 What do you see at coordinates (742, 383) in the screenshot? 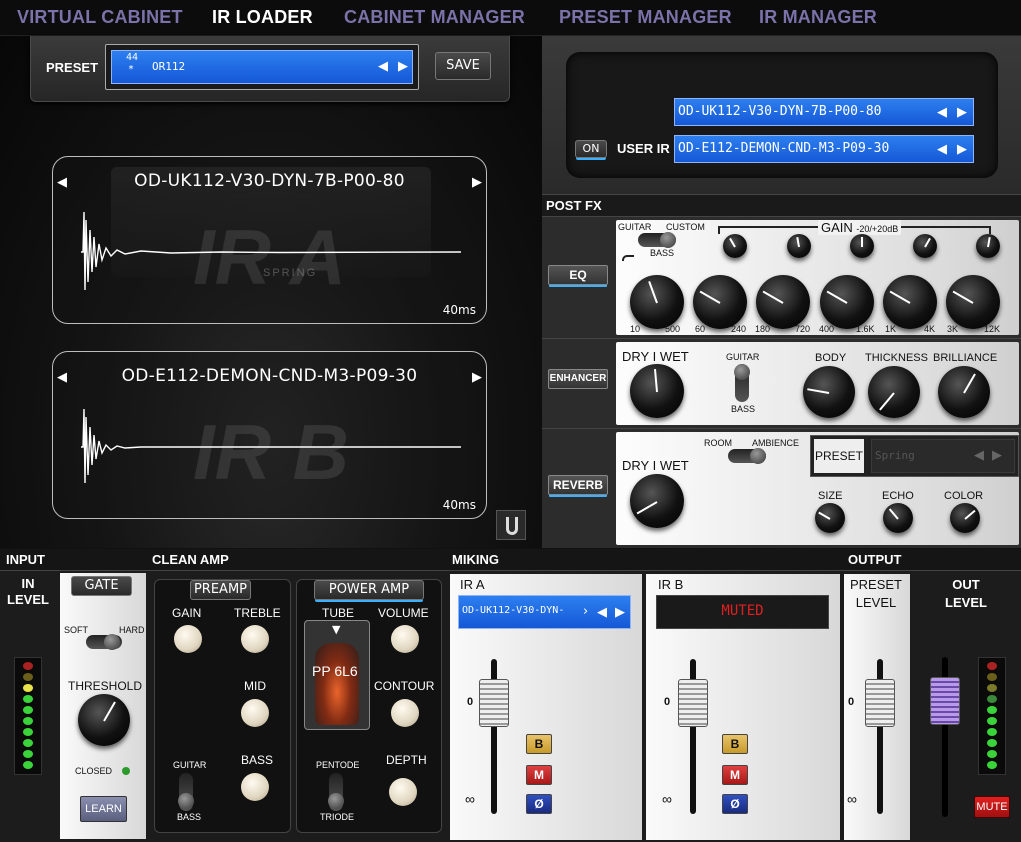
I see `enhancer-mode-toggle` at bounding box center [742, 383].